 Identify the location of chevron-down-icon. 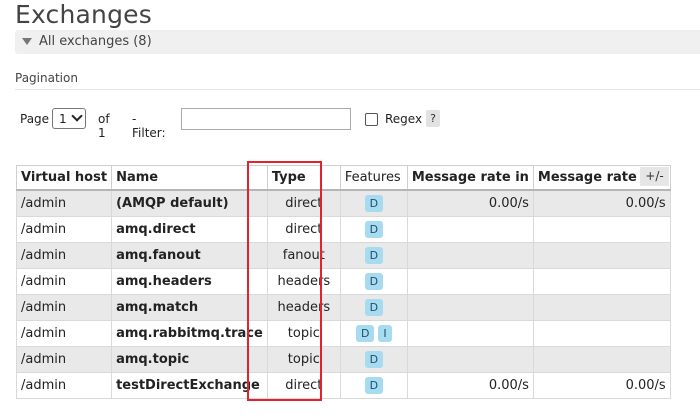
(77, 116).